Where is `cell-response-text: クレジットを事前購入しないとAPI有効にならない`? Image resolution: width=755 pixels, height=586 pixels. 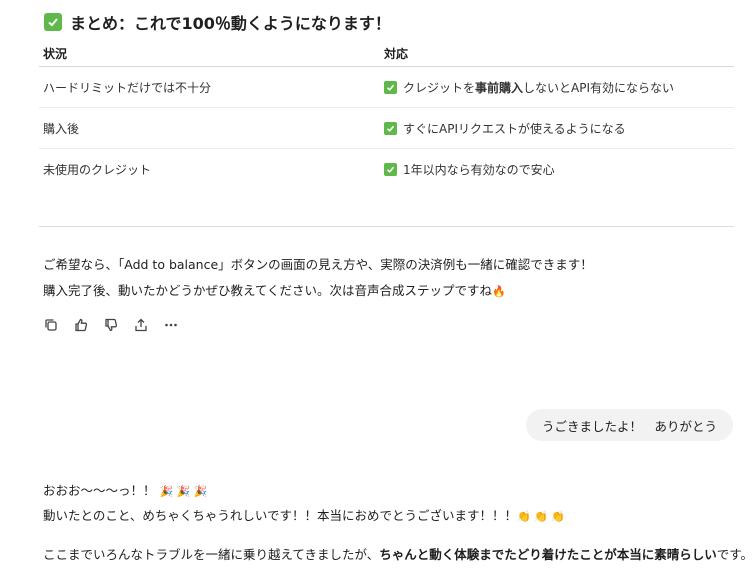
cell-response-text: クレジットを事前購入しないとAPI有効にならない is located at coordinates (539, 87).